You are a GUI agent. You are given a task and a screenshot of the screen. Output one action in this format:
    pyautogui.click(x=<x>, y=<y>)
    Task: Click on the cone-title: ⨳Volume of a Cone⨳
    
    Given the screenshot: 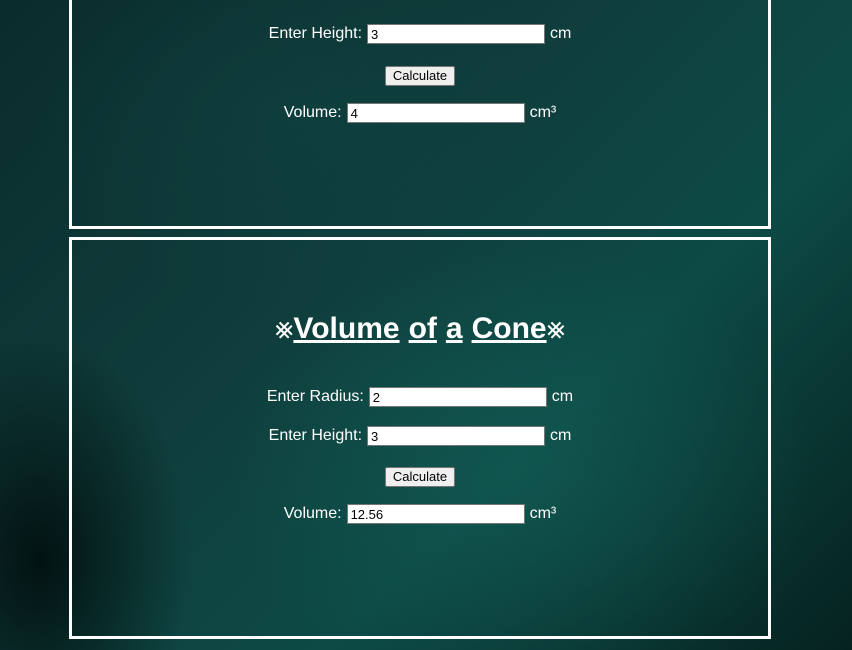 What is the action you would take?
    pyautogui.click(x=420, y=329)
    